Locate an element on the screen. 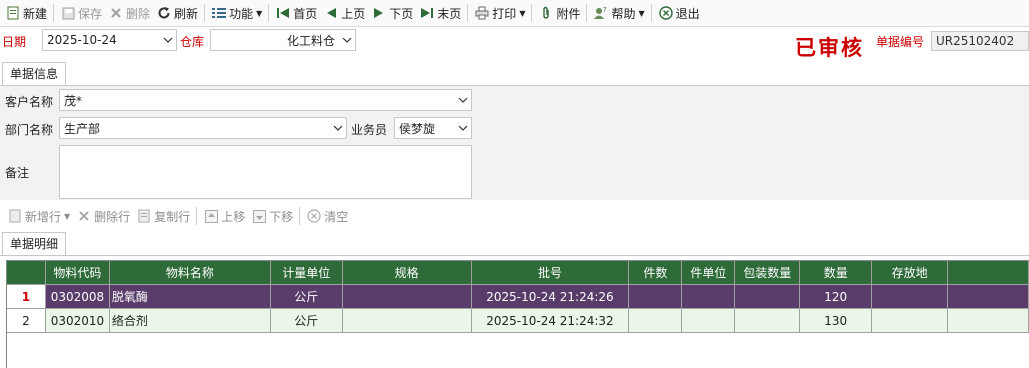 This screenshot has width=1029, height=368. row-number: 1 is located at coordinates (26, 297).